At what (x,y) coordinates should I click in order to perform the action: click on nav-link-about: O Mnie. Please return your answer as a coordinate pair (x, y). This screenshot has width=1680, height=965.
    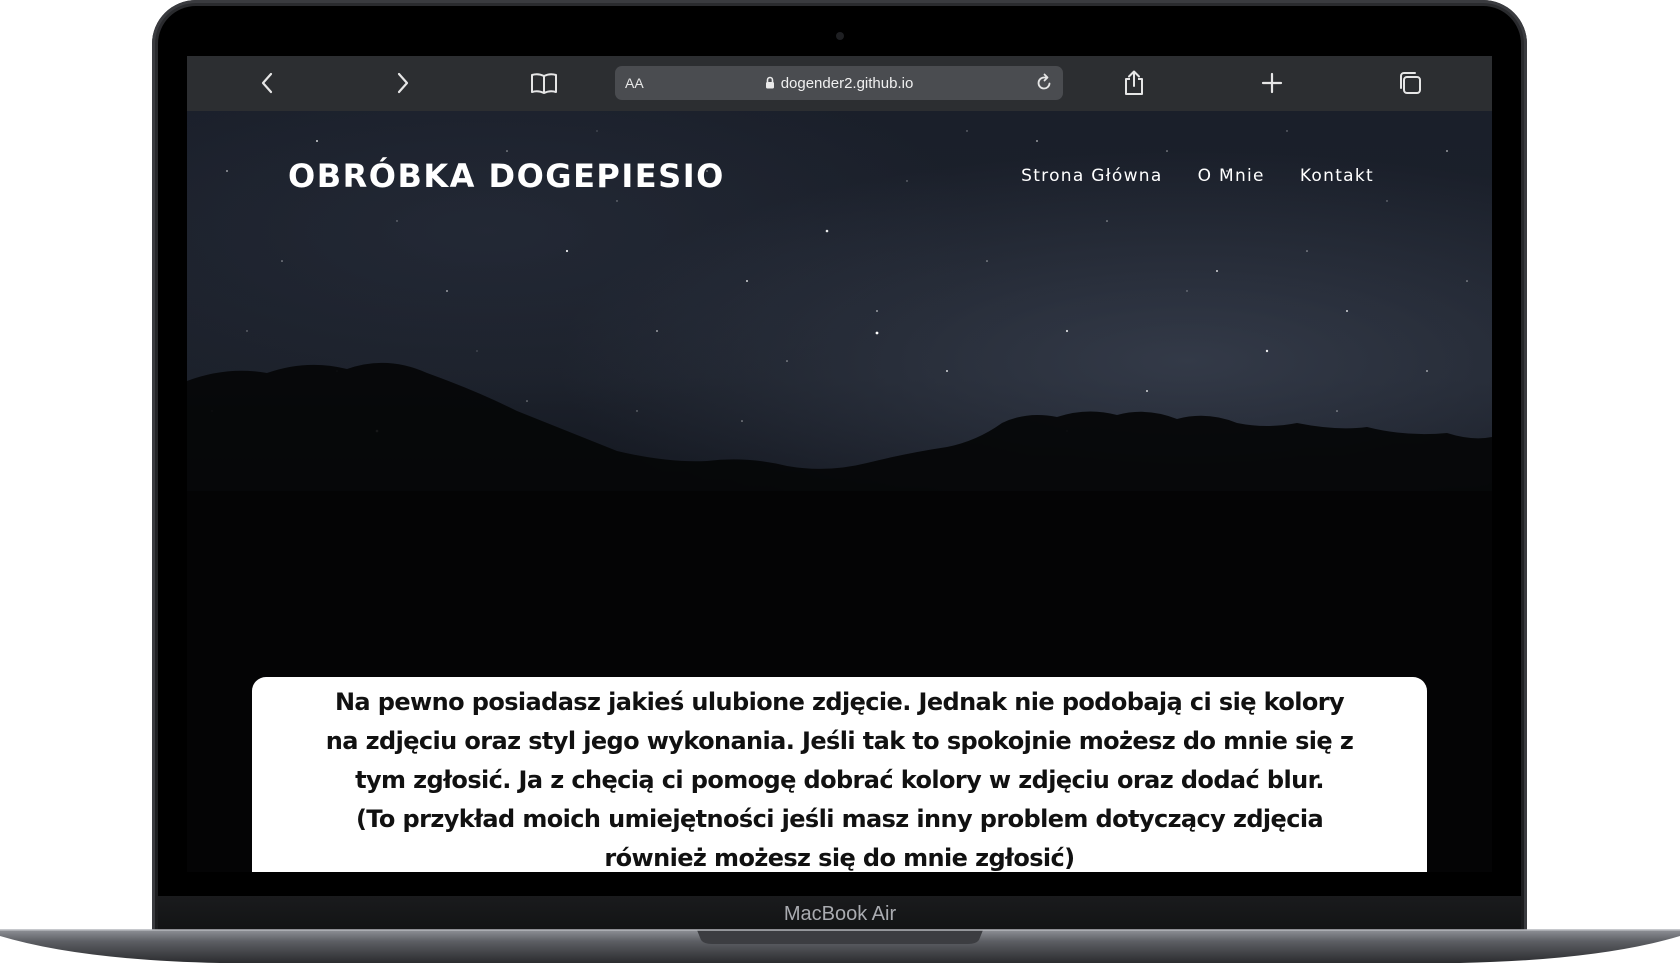
    Looking at the image, I should click on (1231, 176).